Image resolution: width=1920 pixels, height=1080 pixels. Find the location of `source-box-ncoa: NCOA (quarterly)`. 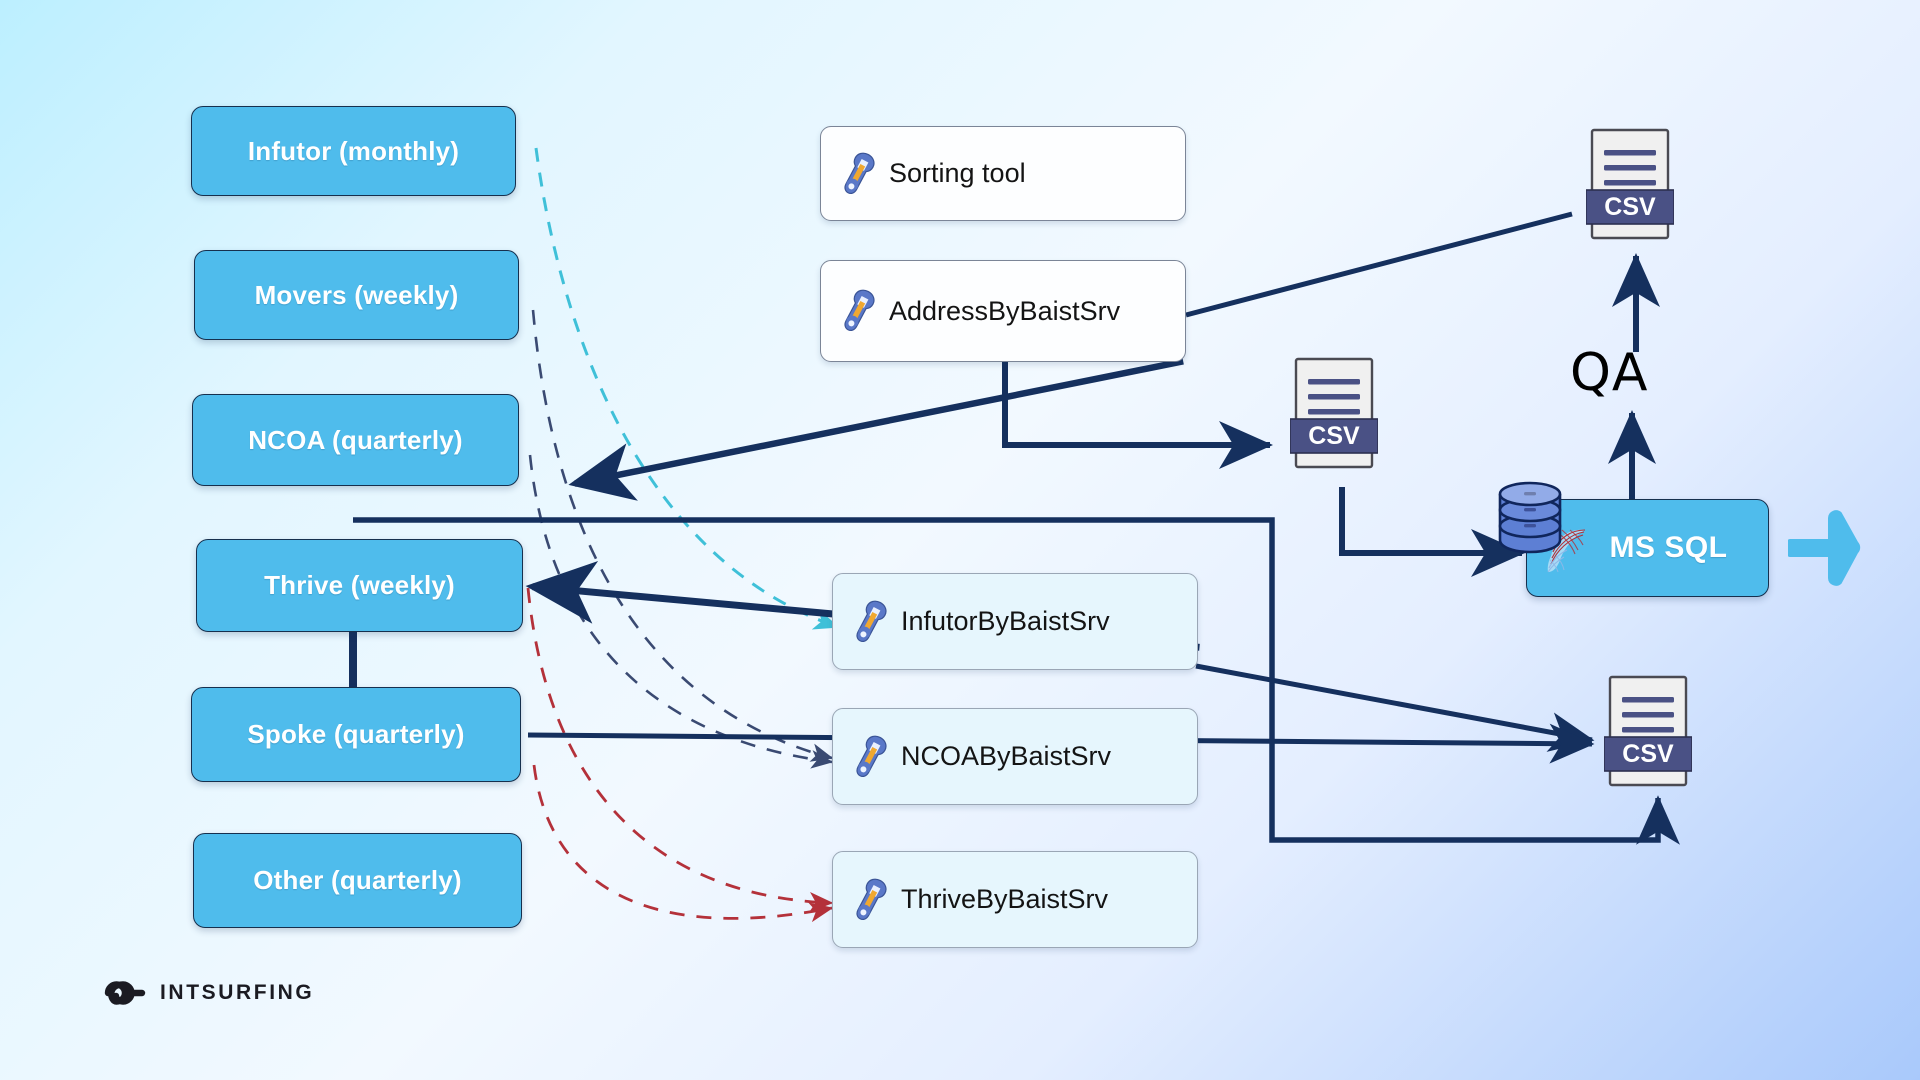

source-box-ncoa: NCOA (quarterly) is located at coordinates (355, 440).